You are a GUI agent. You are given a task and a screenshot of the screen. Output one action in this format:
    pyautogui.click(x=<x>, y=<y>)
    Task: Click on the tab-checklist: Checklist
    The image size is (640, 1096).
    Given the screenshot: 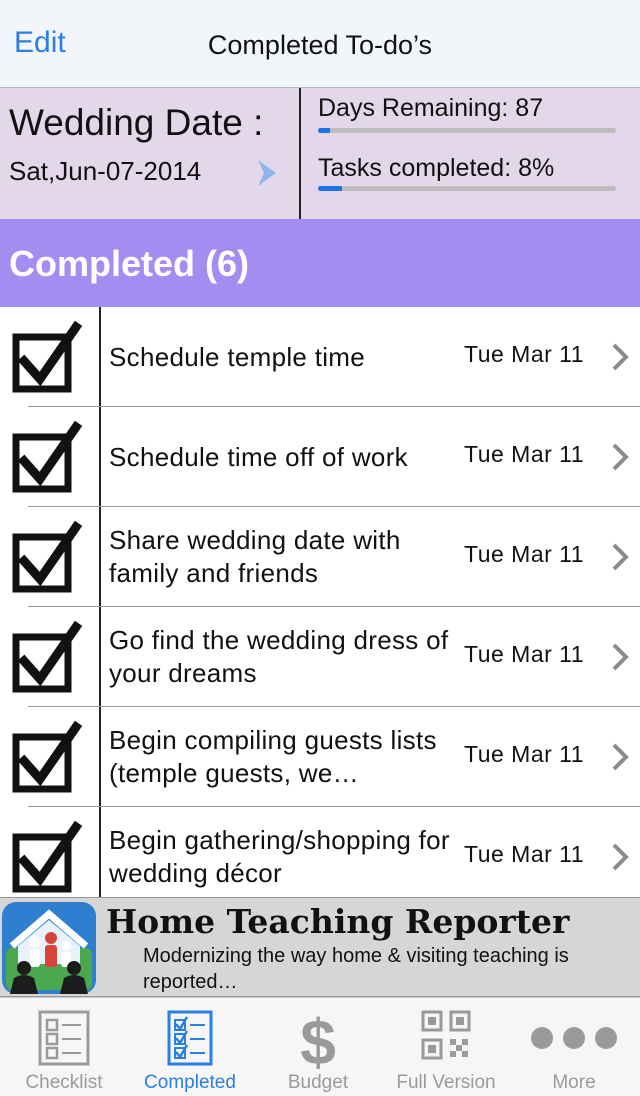 What is the action you would take?
    pyautogui.click(x=64, y=1047)
    